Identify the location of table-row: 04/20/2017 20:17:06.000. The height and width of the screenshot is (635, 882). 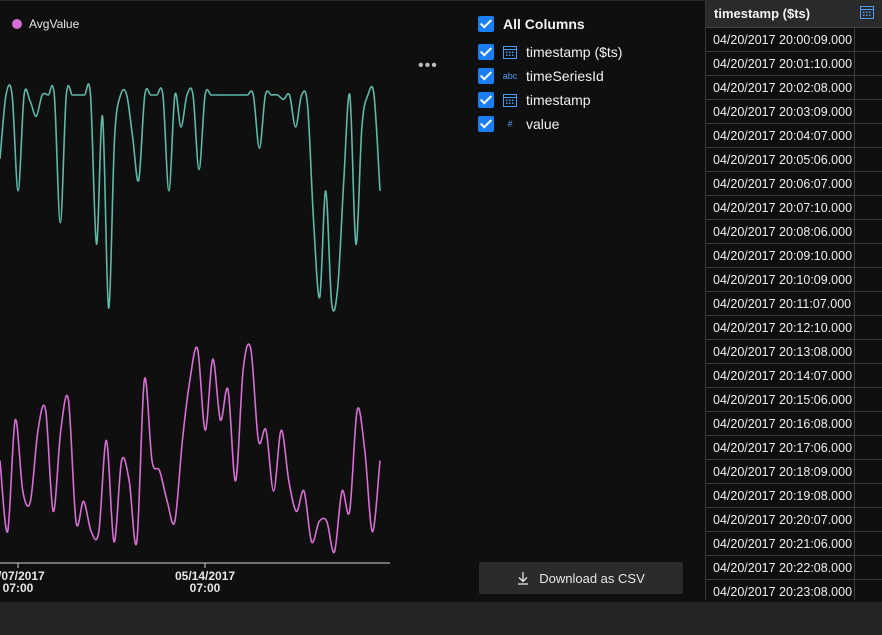
(794, 448).